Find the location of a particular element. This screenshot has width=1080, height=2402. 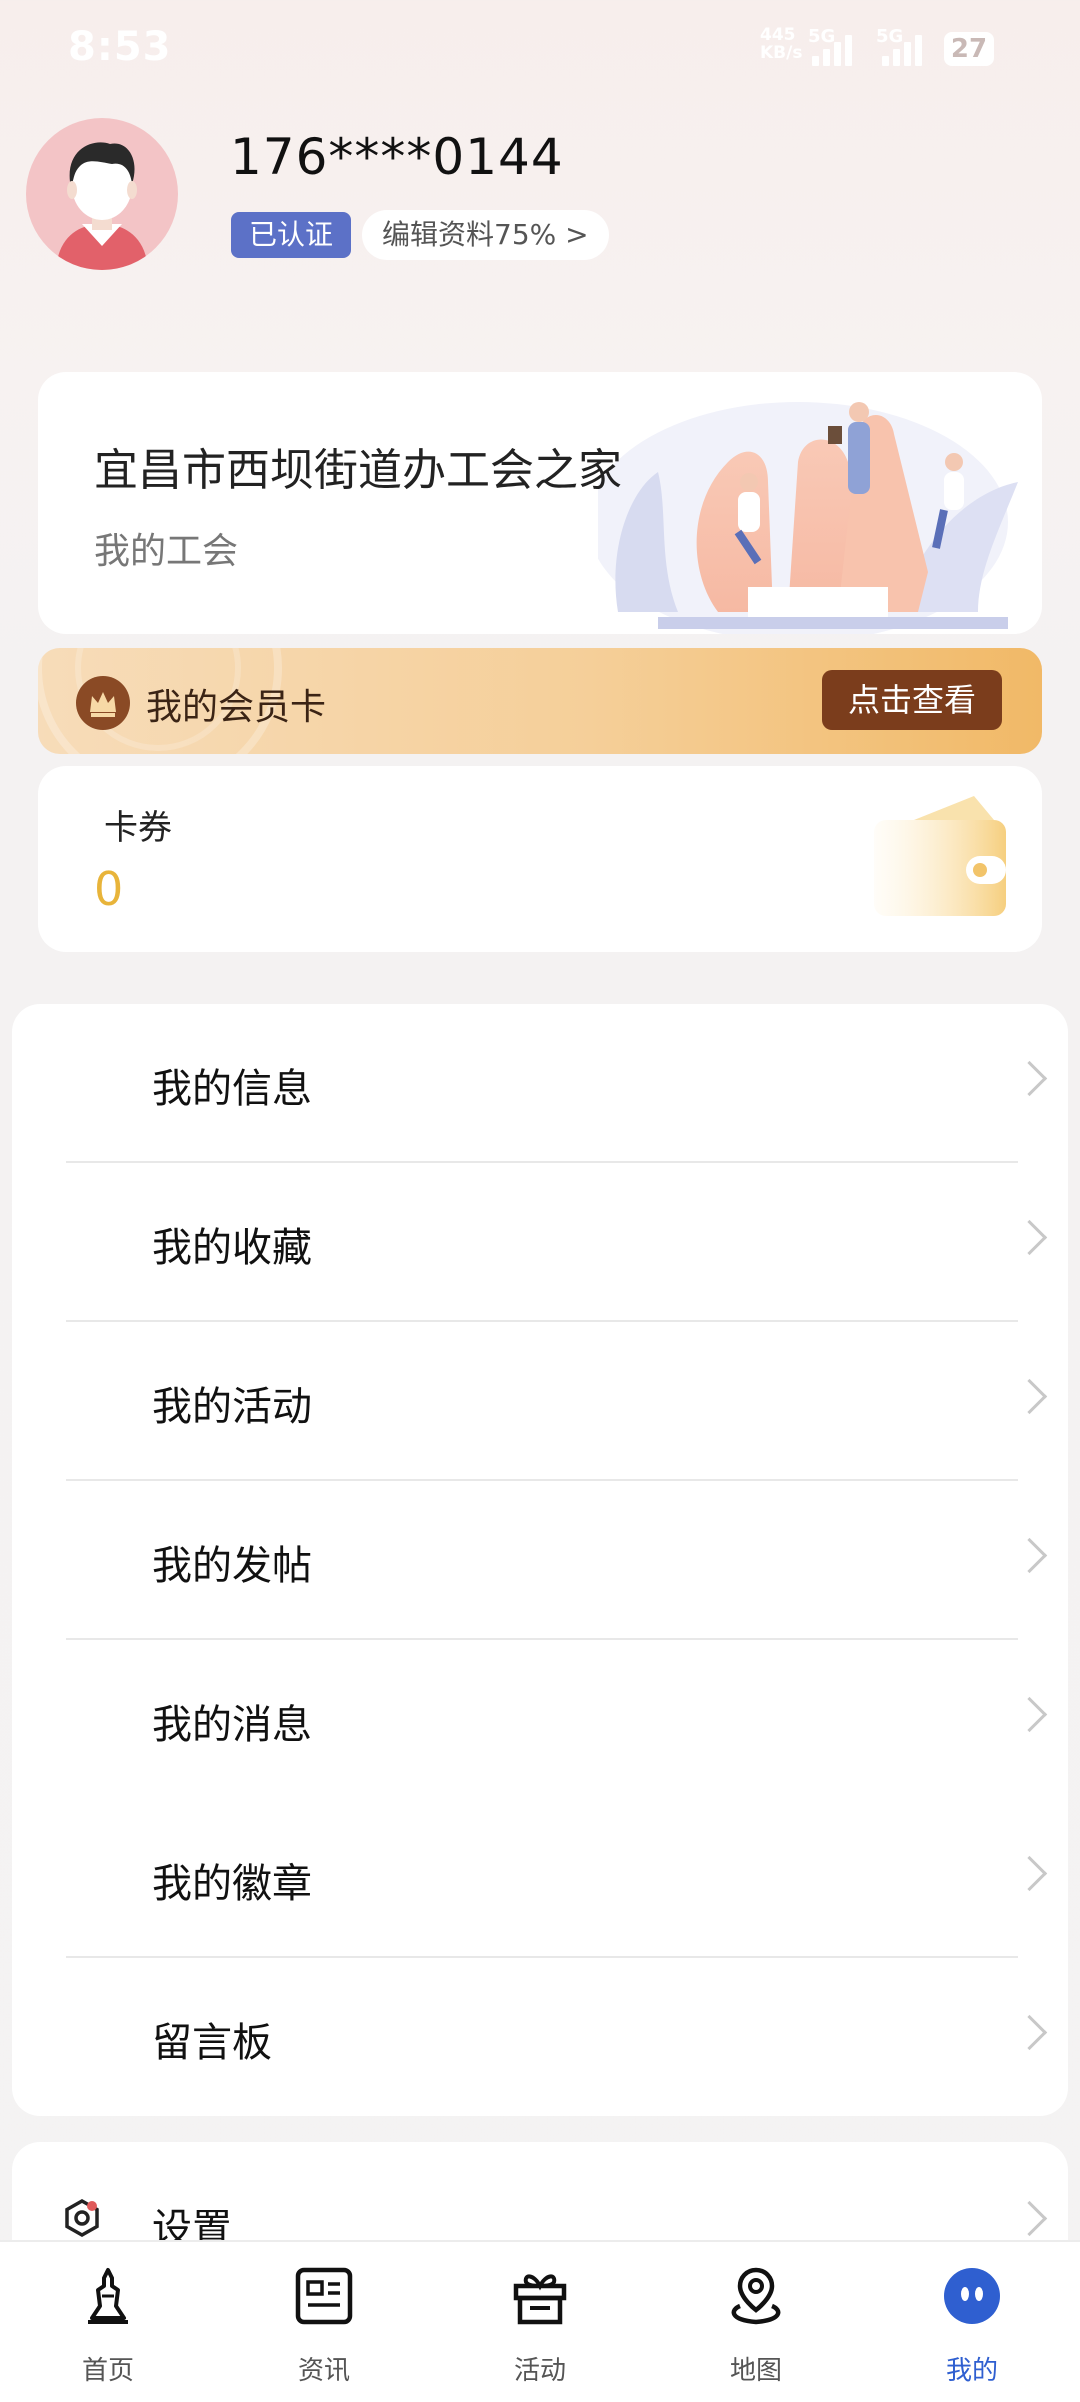

nav-label: 地图 is located at coordinates (755, 2371).